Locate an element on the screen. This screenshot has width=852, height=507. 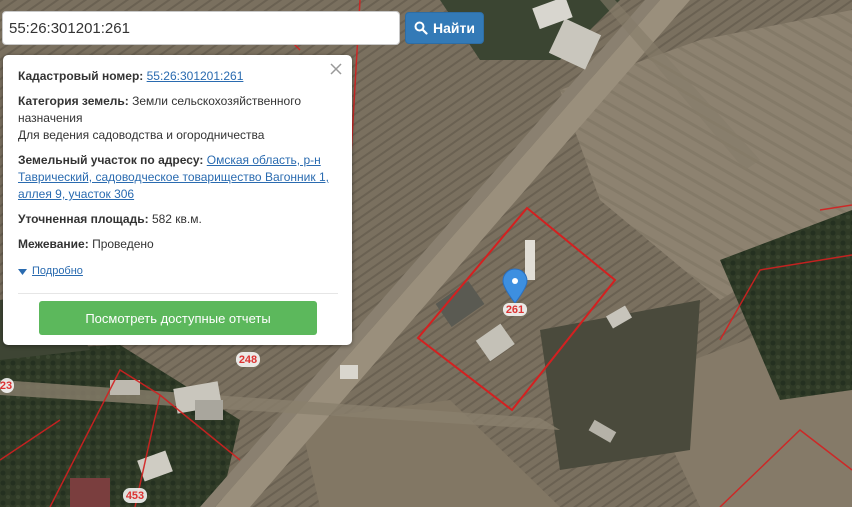
close-icon is located at coordinates (336, 69).